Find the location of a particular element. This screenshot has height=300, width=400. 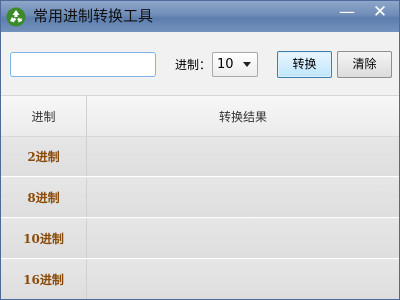

base-select-value: 10 is located at coordinates (225, 64).